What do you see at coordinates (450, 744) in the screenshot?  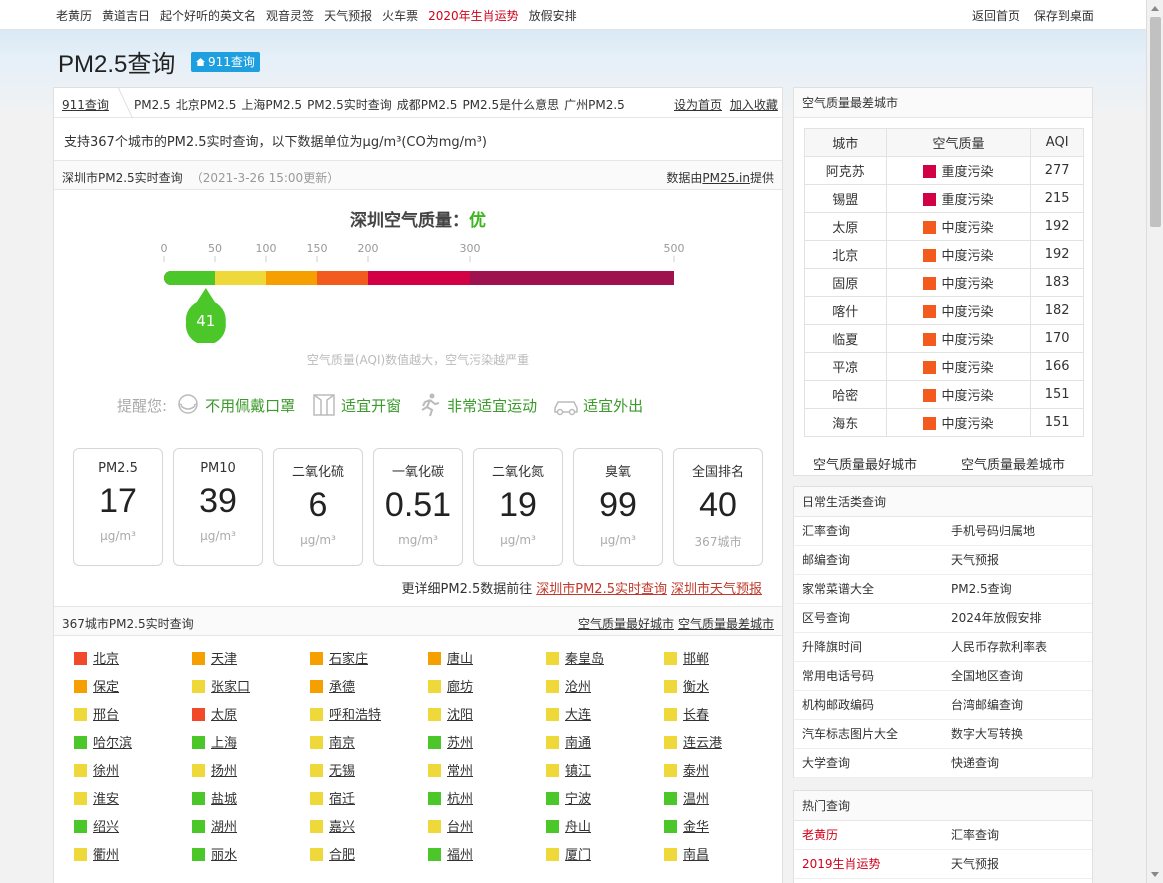 I see `city-item: 苏州` at bounding box center [450, 744].